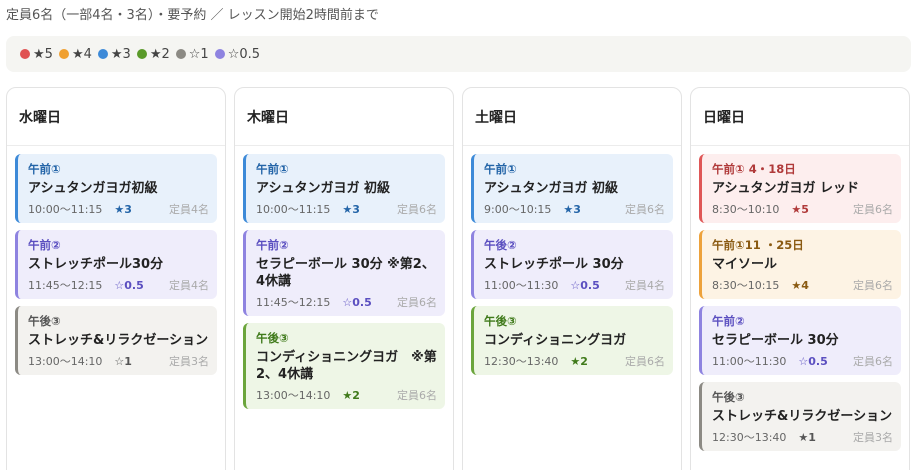 The height and width of the screenshot is (470, 911). I want to click on lesson-title: コンディショニングヨガ, so click(555, 340).